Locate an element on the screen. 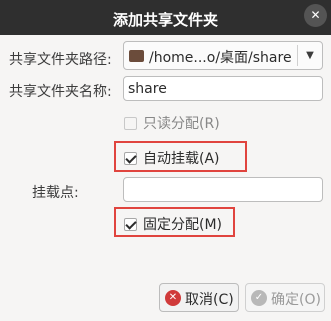 The image size is (331, 321). title-bar: 添加共享文件夹 ✕ is located at coordinates (165, 17).